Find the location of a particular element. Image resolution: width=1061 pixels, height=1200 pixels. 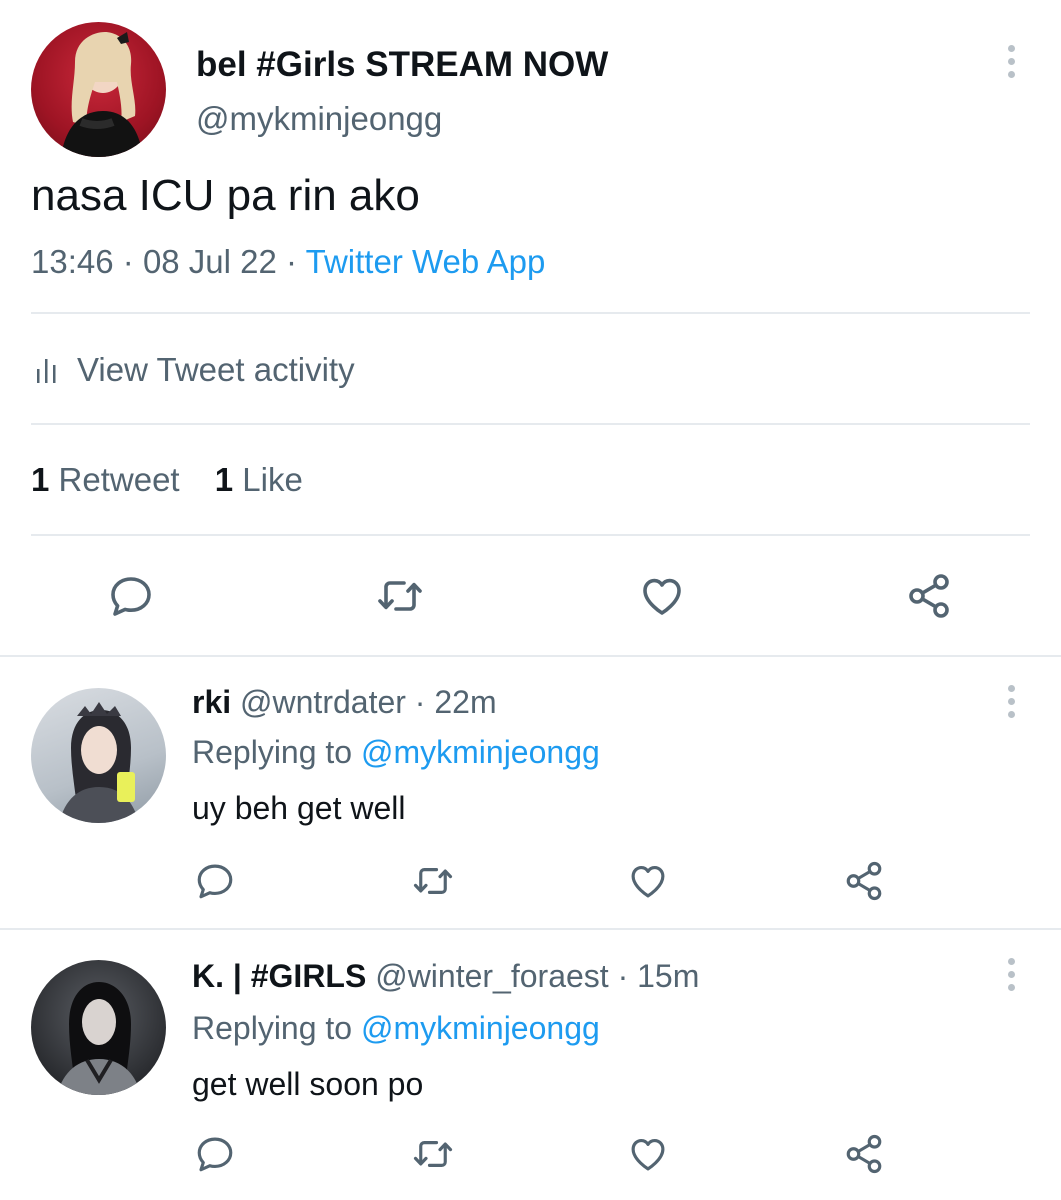

tweet-date: 08 Jul 22 is located at coordinates (209, 261).